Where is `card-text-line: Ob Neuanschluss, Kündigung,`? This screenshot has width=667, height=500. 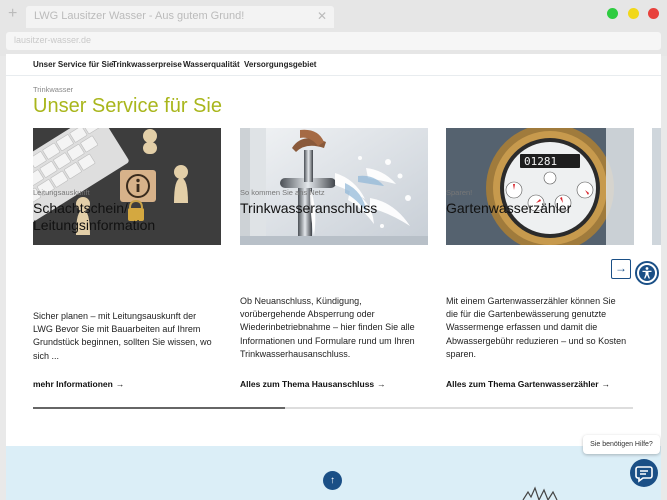
card-text-line: Ob Neuanschluss, Kündigung, is located at coordinates (301, 301).